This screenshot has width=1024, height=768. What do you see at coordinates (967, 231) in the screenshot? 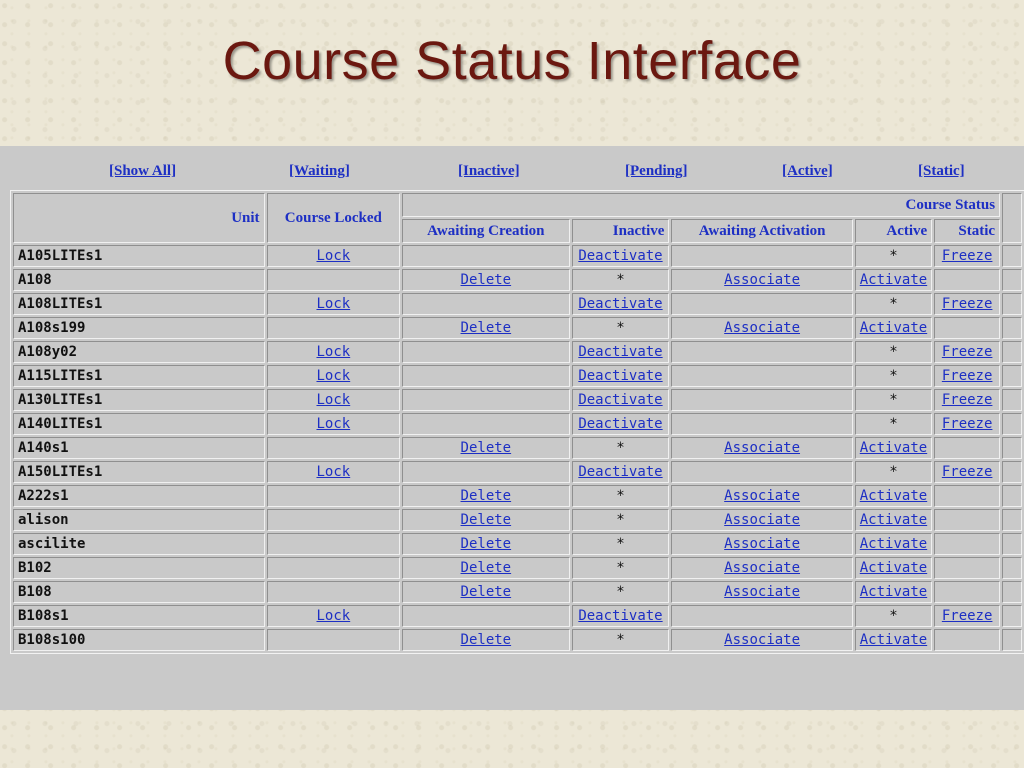
I see `static-header: Static` at bounding box center [967, 231].